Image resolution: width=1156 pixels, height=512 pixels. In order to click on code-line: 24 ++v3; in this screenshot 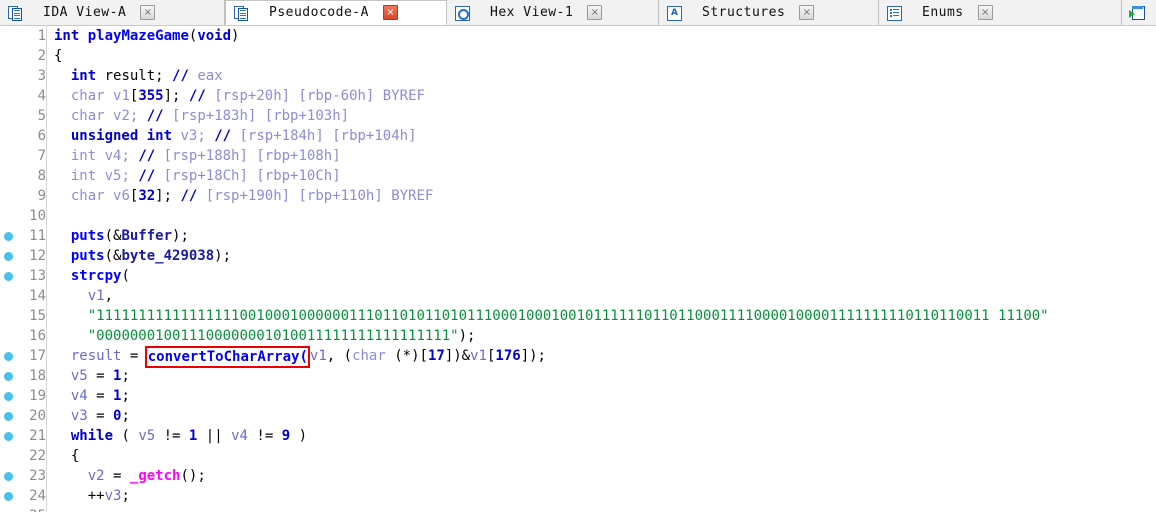, I will do `click(578, 496)`.